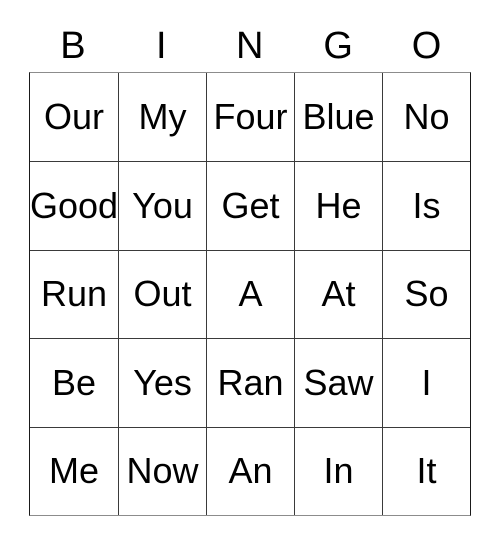  I want to click on bingo-cell: Run, so click(74, 293).